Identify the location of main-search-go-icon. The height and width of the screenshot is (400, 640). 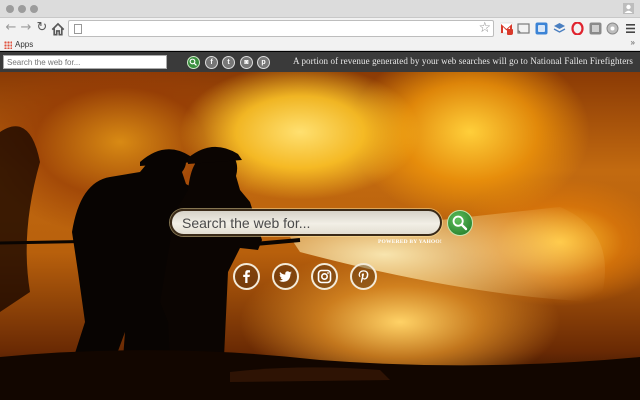
(460, 223).